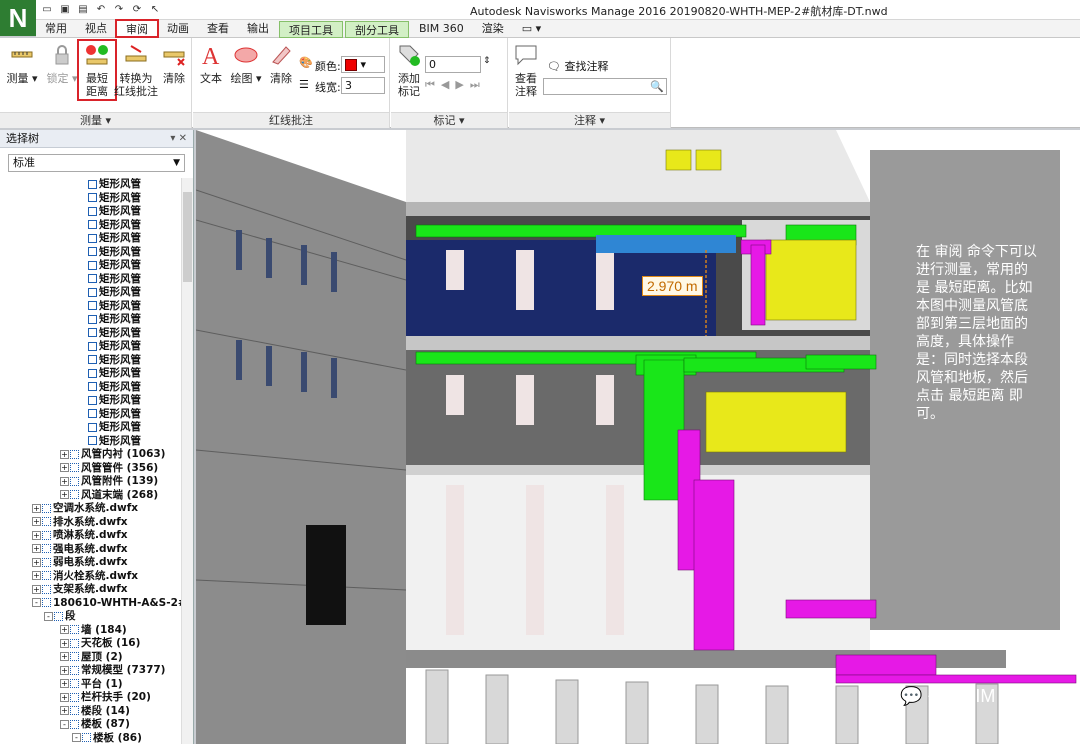 This screenshot has width=1080, height=744. What do you see at coordinates (363, 85) in the screenshot?
I see `linewidth-input: 3` at bounding box center [363, 85].